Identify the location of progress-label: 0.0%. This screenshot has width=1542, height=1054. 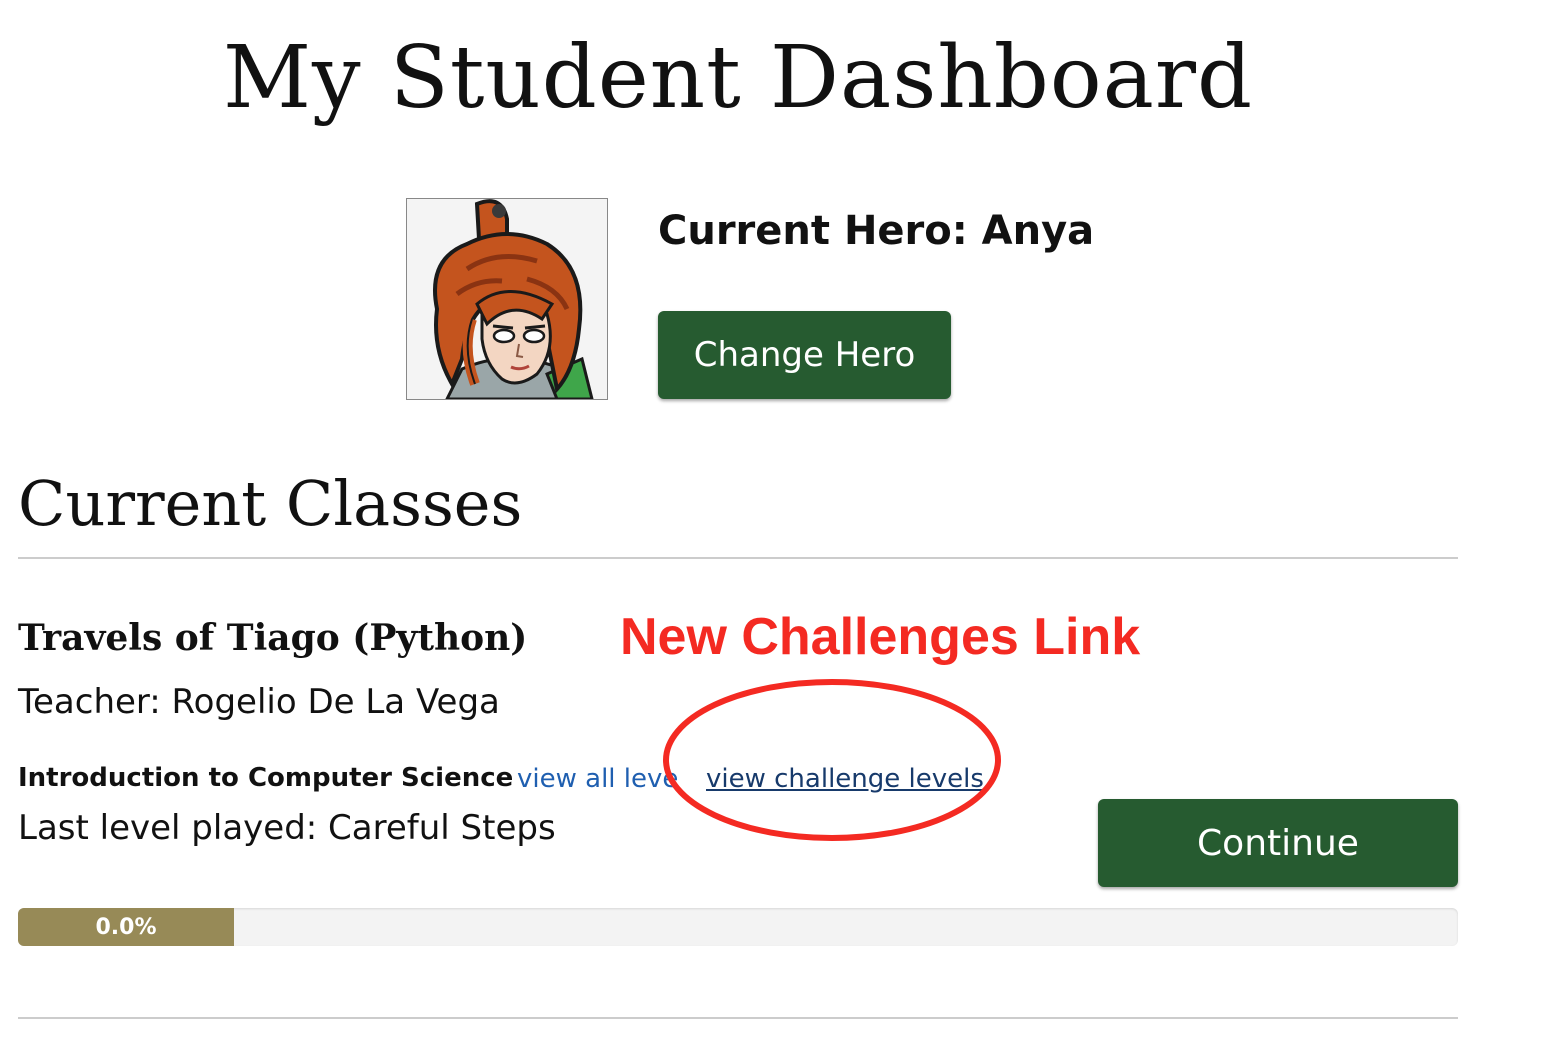
(126, 927).